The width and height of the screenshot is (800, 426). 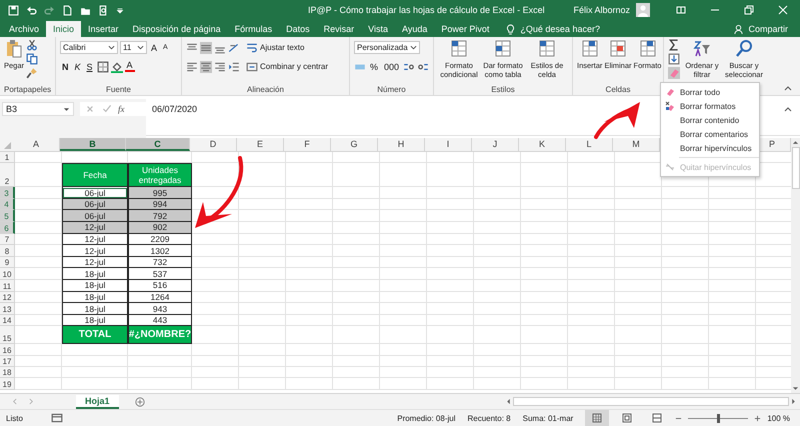 What do you see at coordinates (749, 10) in the screenshot?
I see `restore-icon` at bounding box center [749, 10].